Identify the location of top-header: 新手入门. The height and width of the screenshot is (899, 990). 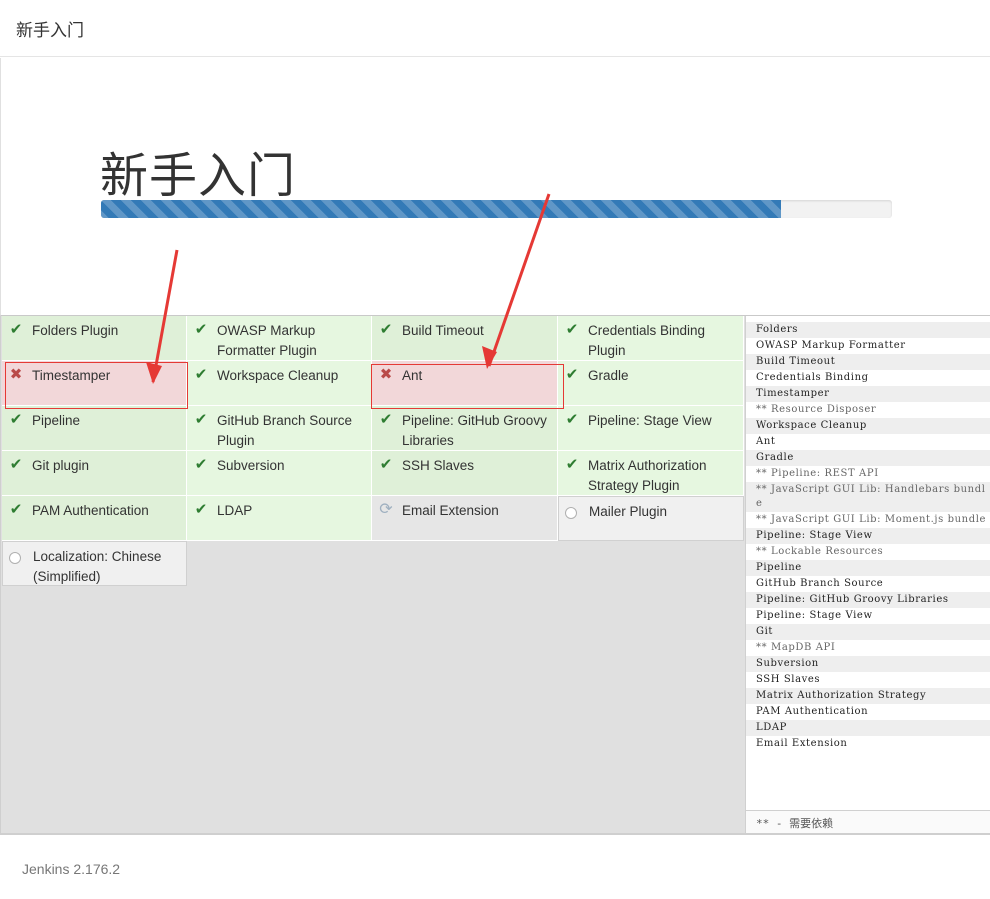
(495, 28).